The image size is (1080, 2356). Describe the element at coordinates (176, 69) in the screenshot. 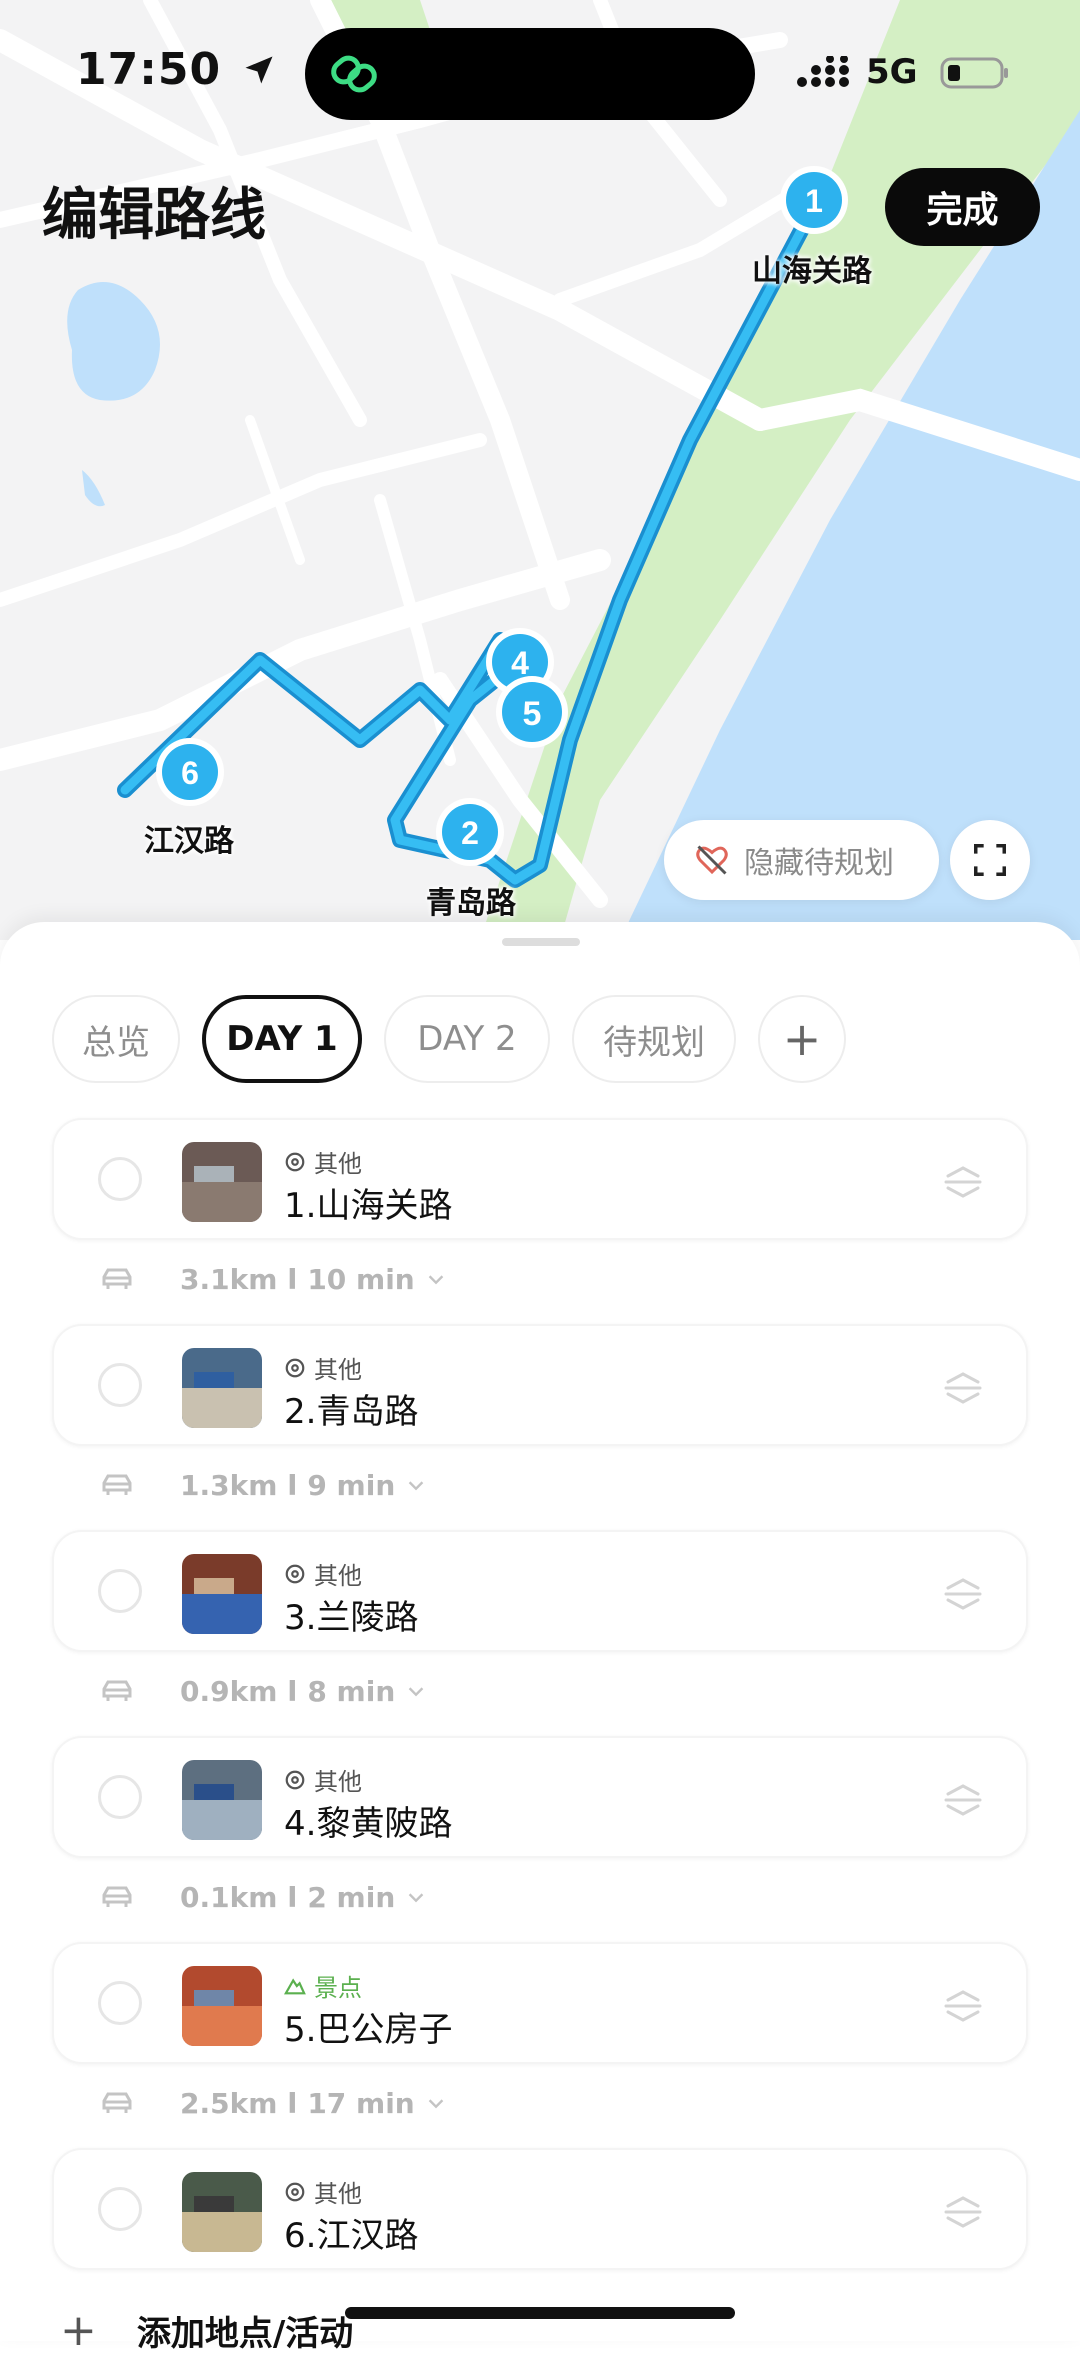

I see `status-time: 17:50` at that location.